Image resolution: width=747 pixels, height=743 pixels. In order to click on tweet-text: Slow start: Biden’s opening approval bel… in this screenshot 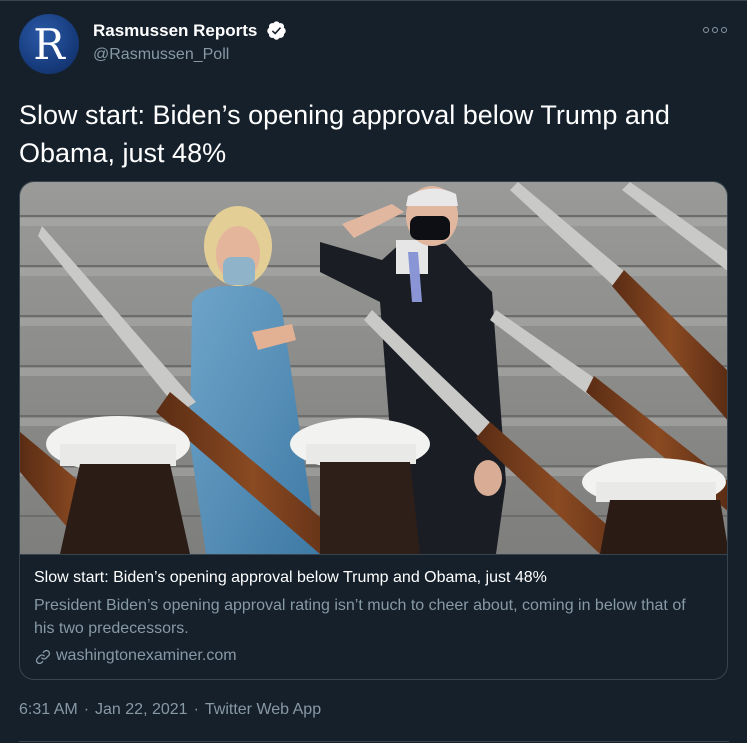, I will do `click(344, 134)`.